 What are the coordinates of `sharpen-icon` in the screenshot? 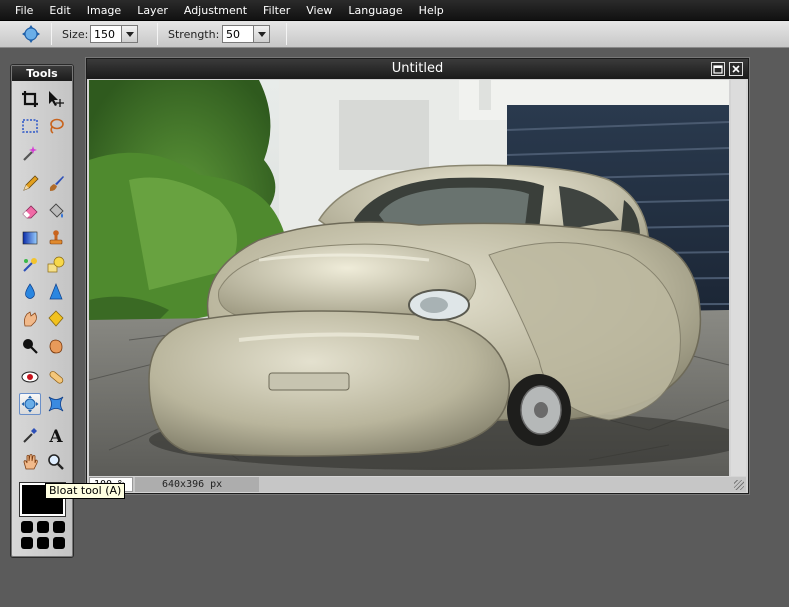 It's located at (56, 292).